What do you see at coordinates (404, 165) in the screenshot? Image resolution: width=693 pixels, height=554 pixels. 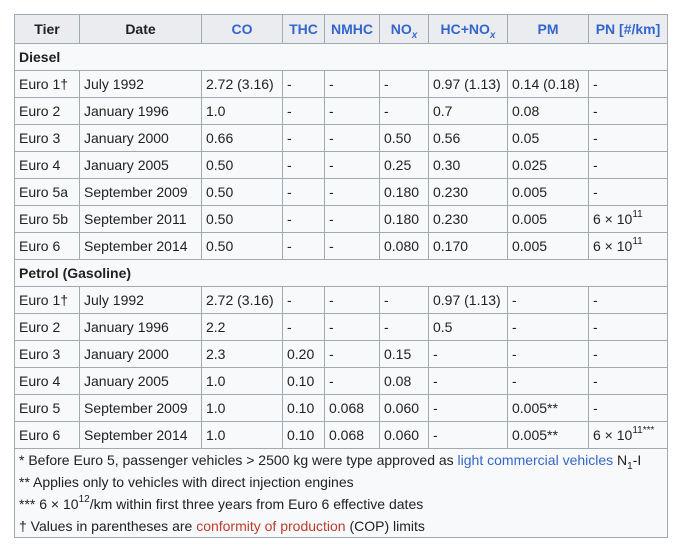 I see `cell-nox: 0.25` at bounding box center [404, 165].